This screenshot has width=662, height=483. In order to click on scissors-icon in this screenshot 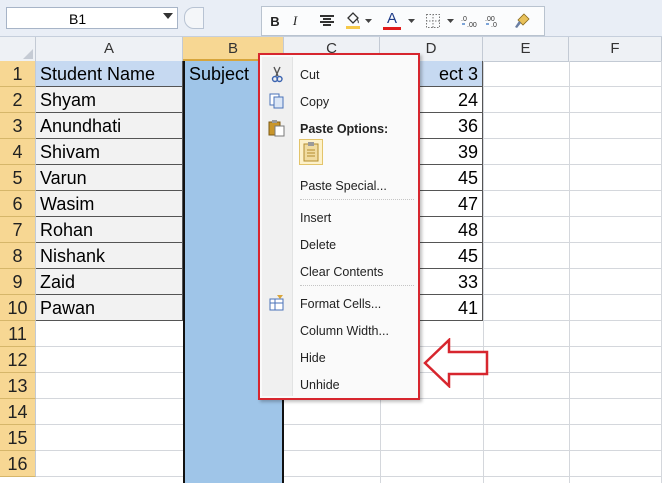, I will do `click(277, 74)`.